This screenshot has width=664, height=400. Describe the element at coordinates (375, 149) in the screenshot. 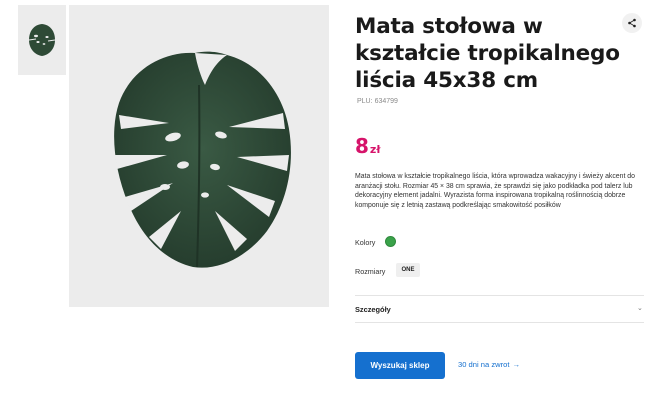

I see `price-currency: zł` at that location.